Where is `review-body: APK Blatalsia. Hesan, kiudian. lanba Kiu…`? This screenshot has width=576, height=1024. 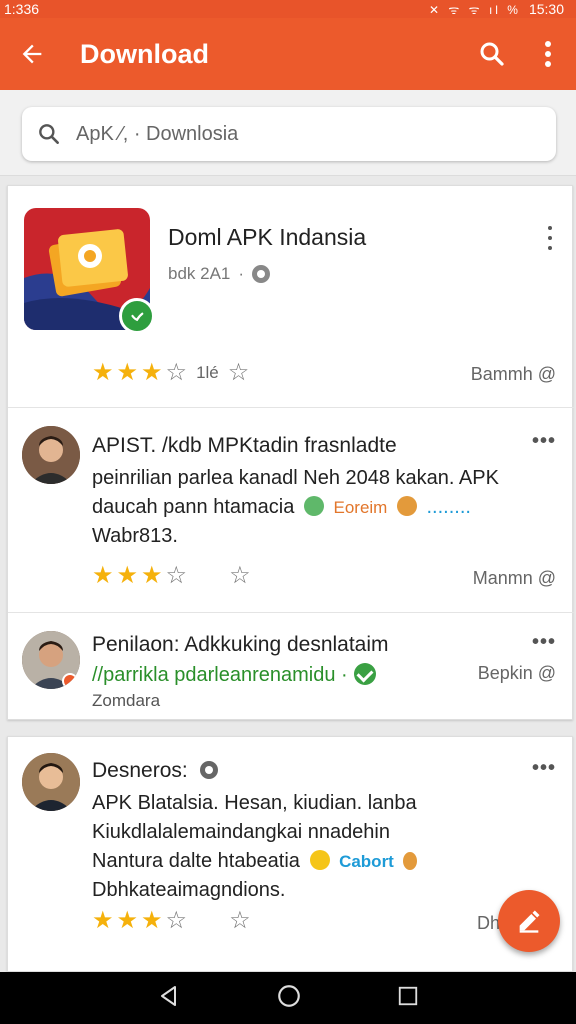 review-body: APK Blatalsia. Hesan, kiudian. lanba Kiu… is located at coordinates (312, 847).